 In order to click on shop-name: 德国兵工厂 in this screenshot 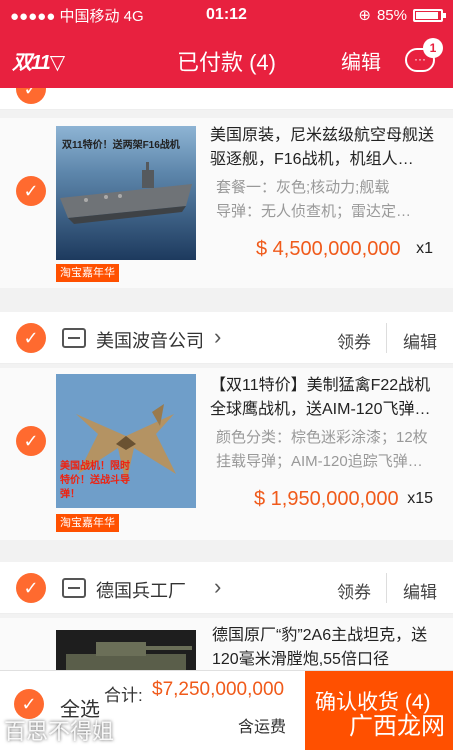, I will do `click(141, 590)`.